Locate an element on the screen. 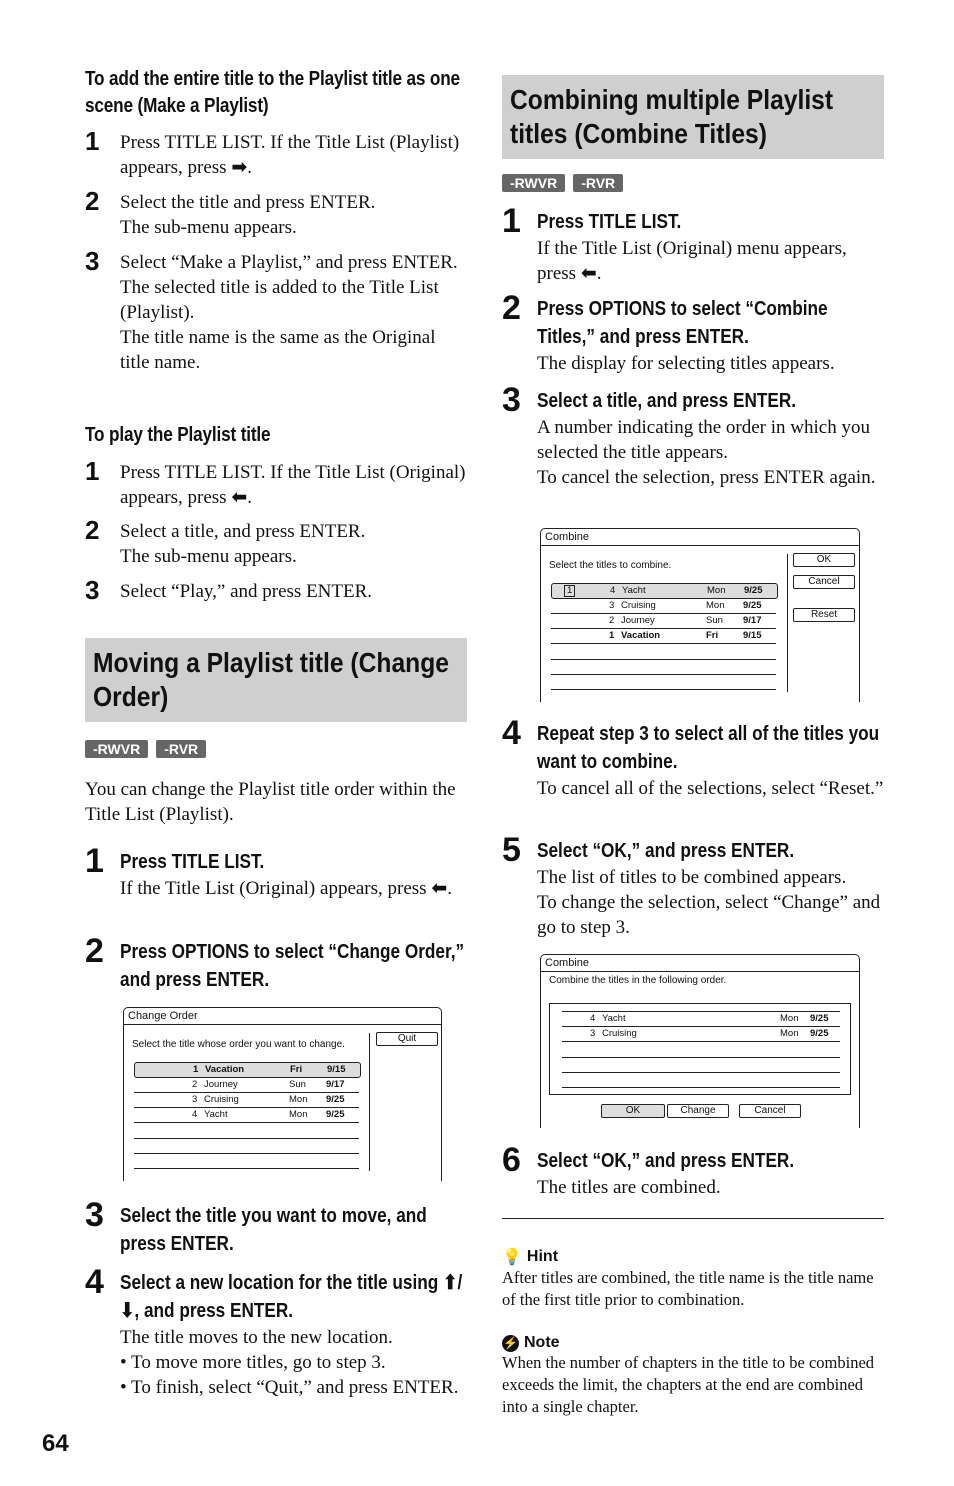 This screenshot has width=954, height=1486. lightbulb-icon: 💡 is located at coordinates (512, 1257).